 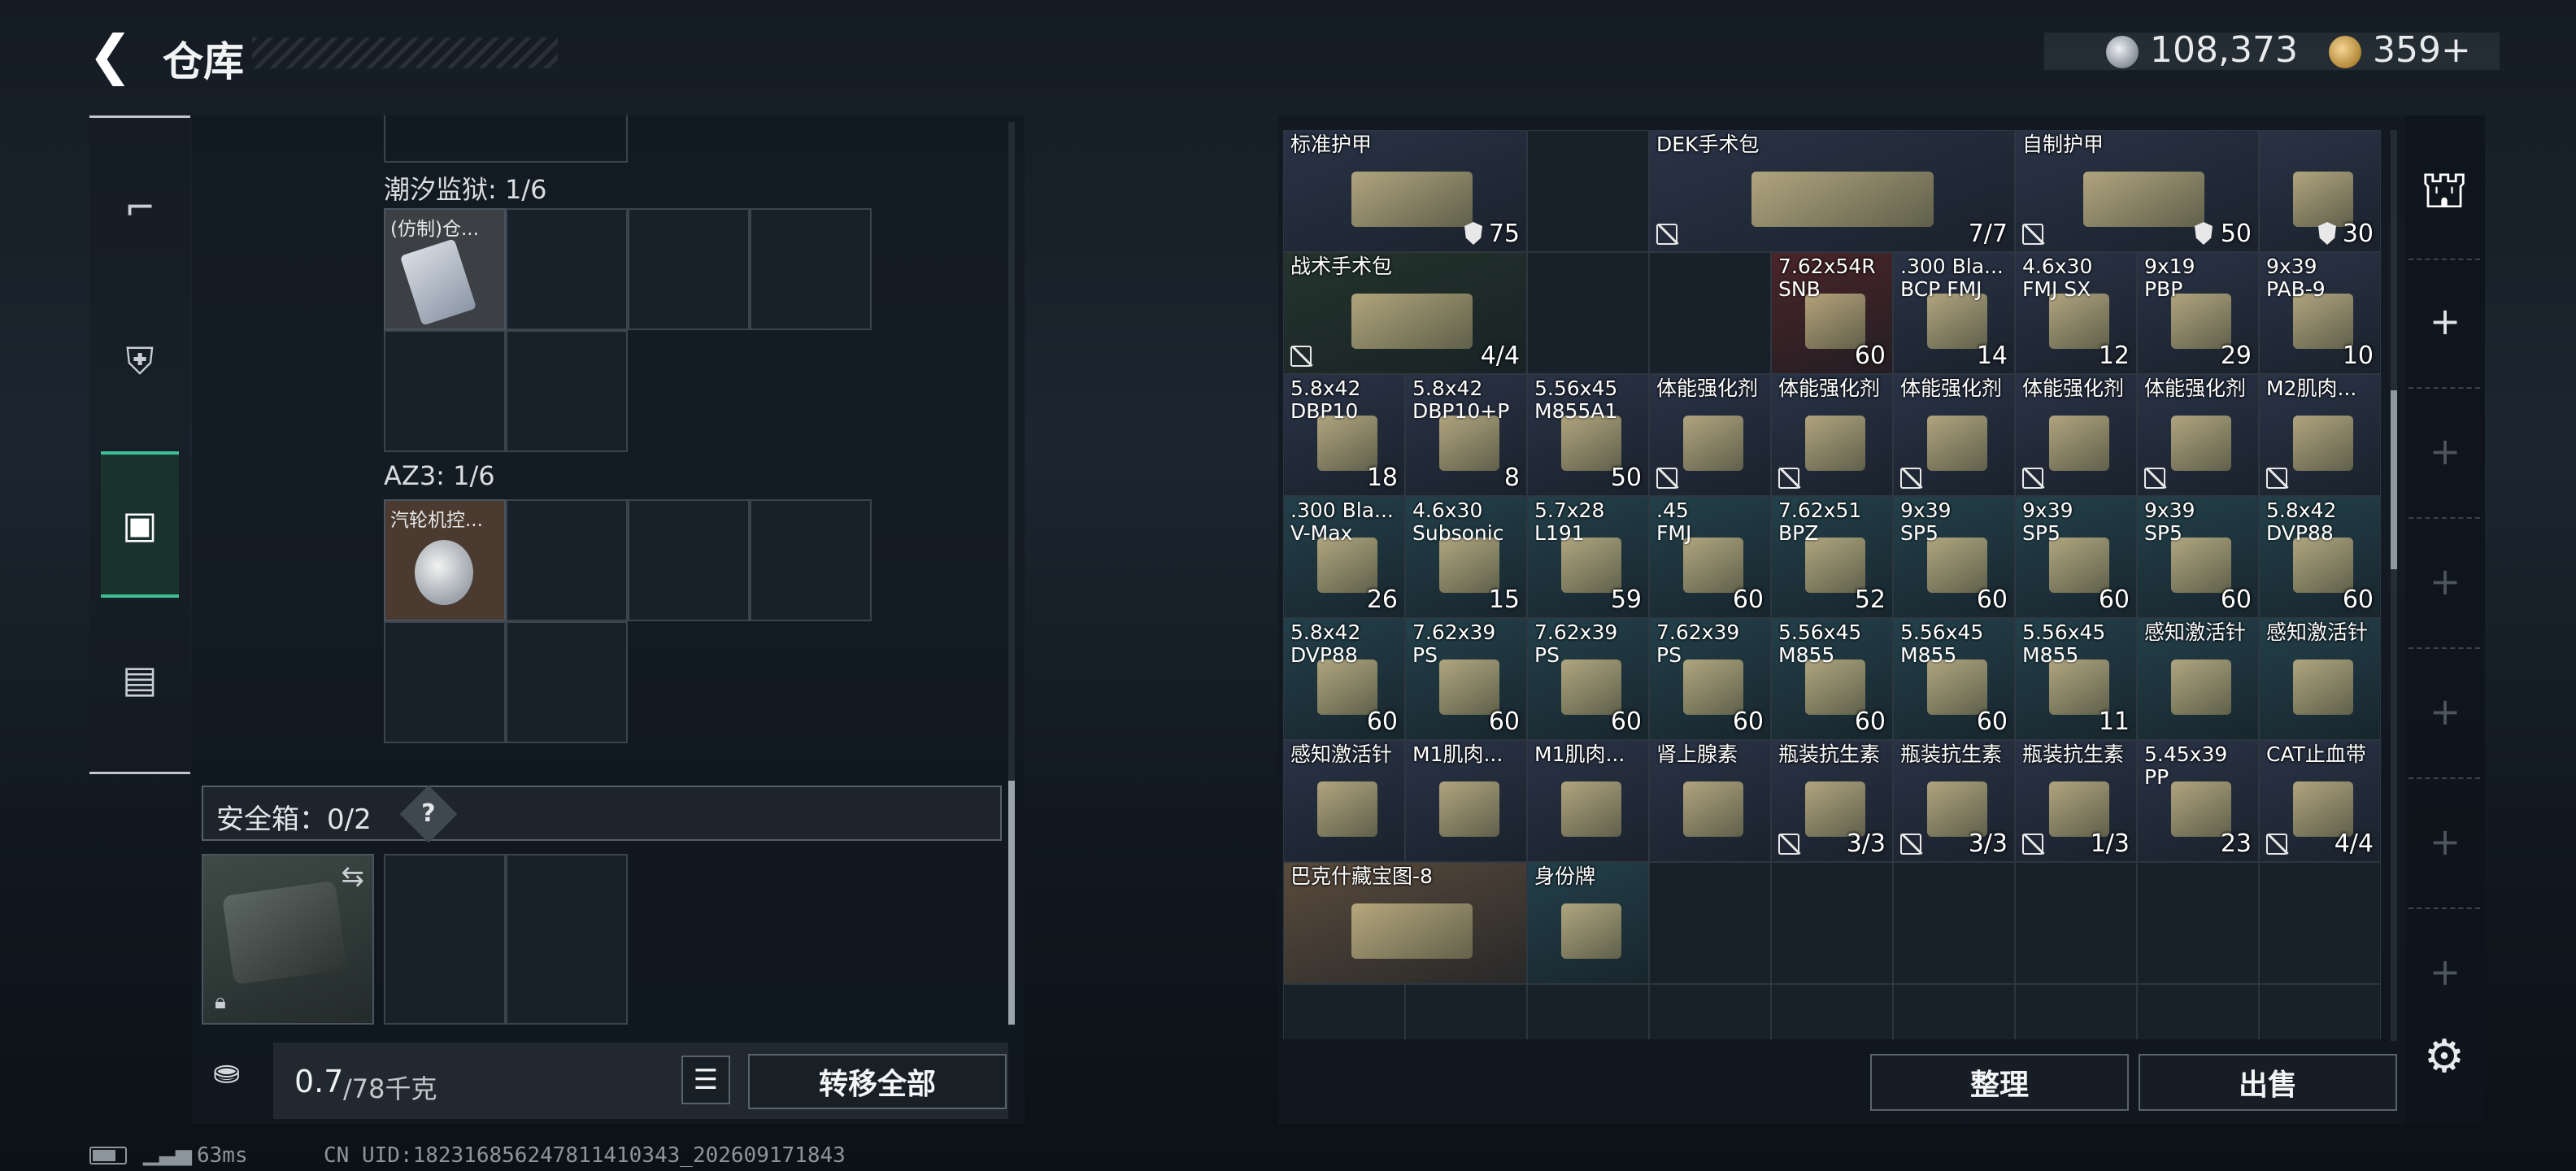 I want to click on storage-item: 5.56x45 M855 11, so click(x=2076, y=679).